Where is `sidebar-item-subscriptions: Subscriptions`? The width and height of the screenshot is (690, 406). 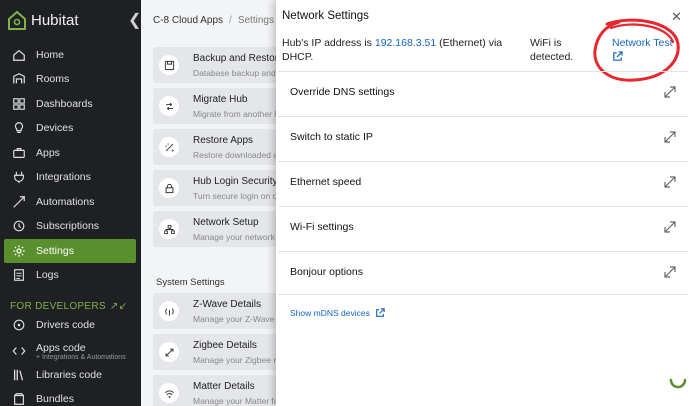
sidebar-item-subscriptions: Subscriptions is located at coordinates (70, 226).